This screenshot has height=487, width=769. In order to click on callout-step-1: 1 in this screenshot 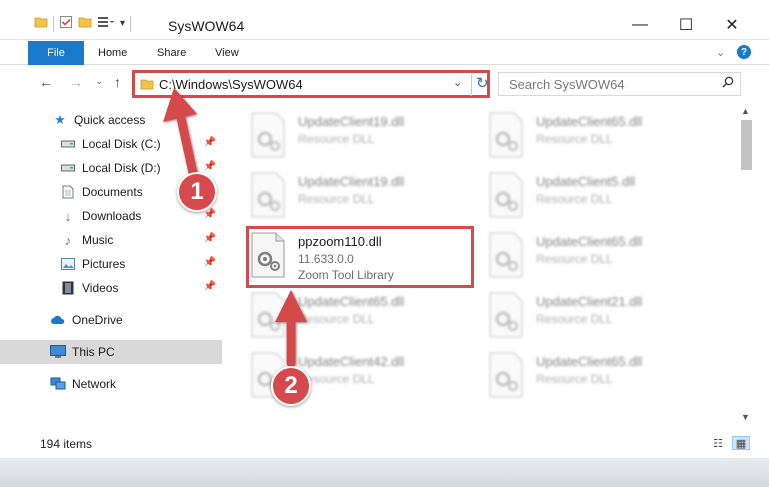, I will do `click(197, 192)`.